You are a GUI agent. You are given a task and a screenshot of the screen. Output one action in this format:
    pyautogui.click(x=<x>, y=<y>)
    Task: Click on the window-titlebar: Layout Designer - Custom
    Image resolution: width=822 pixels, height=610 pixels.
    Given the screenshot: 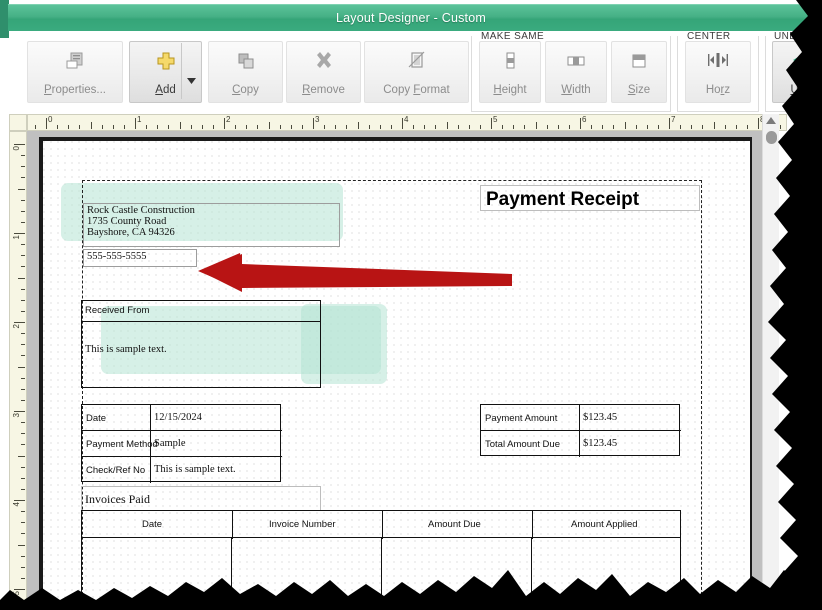 What is the action you would take?
    pyautogui.click(x=411, y=17)
    